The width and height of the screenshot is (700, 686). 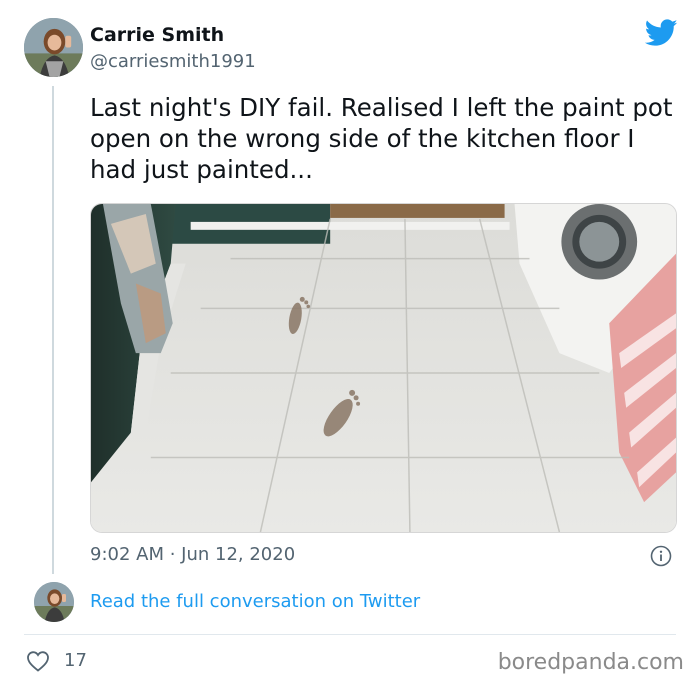 What do you see at coordinates (38, 661) in the screenshot?
I see `heart-icon` at bounding box center [38, 661].